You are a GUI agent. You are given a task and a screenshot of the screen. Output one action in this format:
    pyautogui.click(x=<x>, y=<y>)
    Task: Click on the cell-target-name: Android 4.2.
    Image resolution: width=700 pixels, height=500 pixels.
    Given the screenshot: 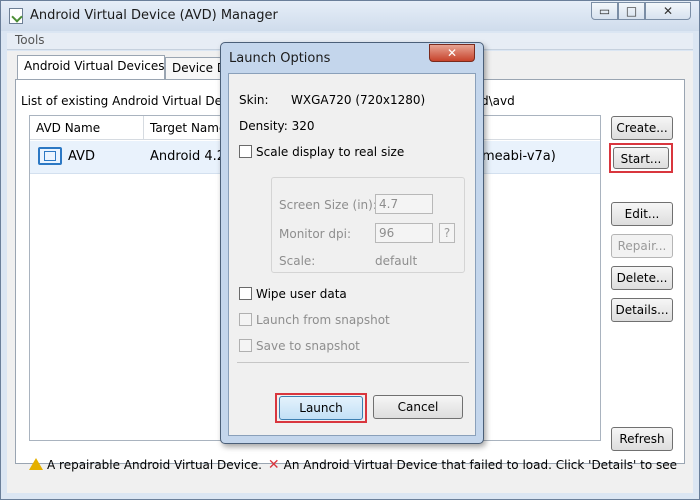 What is the action you would take?
    pyautogui.click(x=190, y=156)
    